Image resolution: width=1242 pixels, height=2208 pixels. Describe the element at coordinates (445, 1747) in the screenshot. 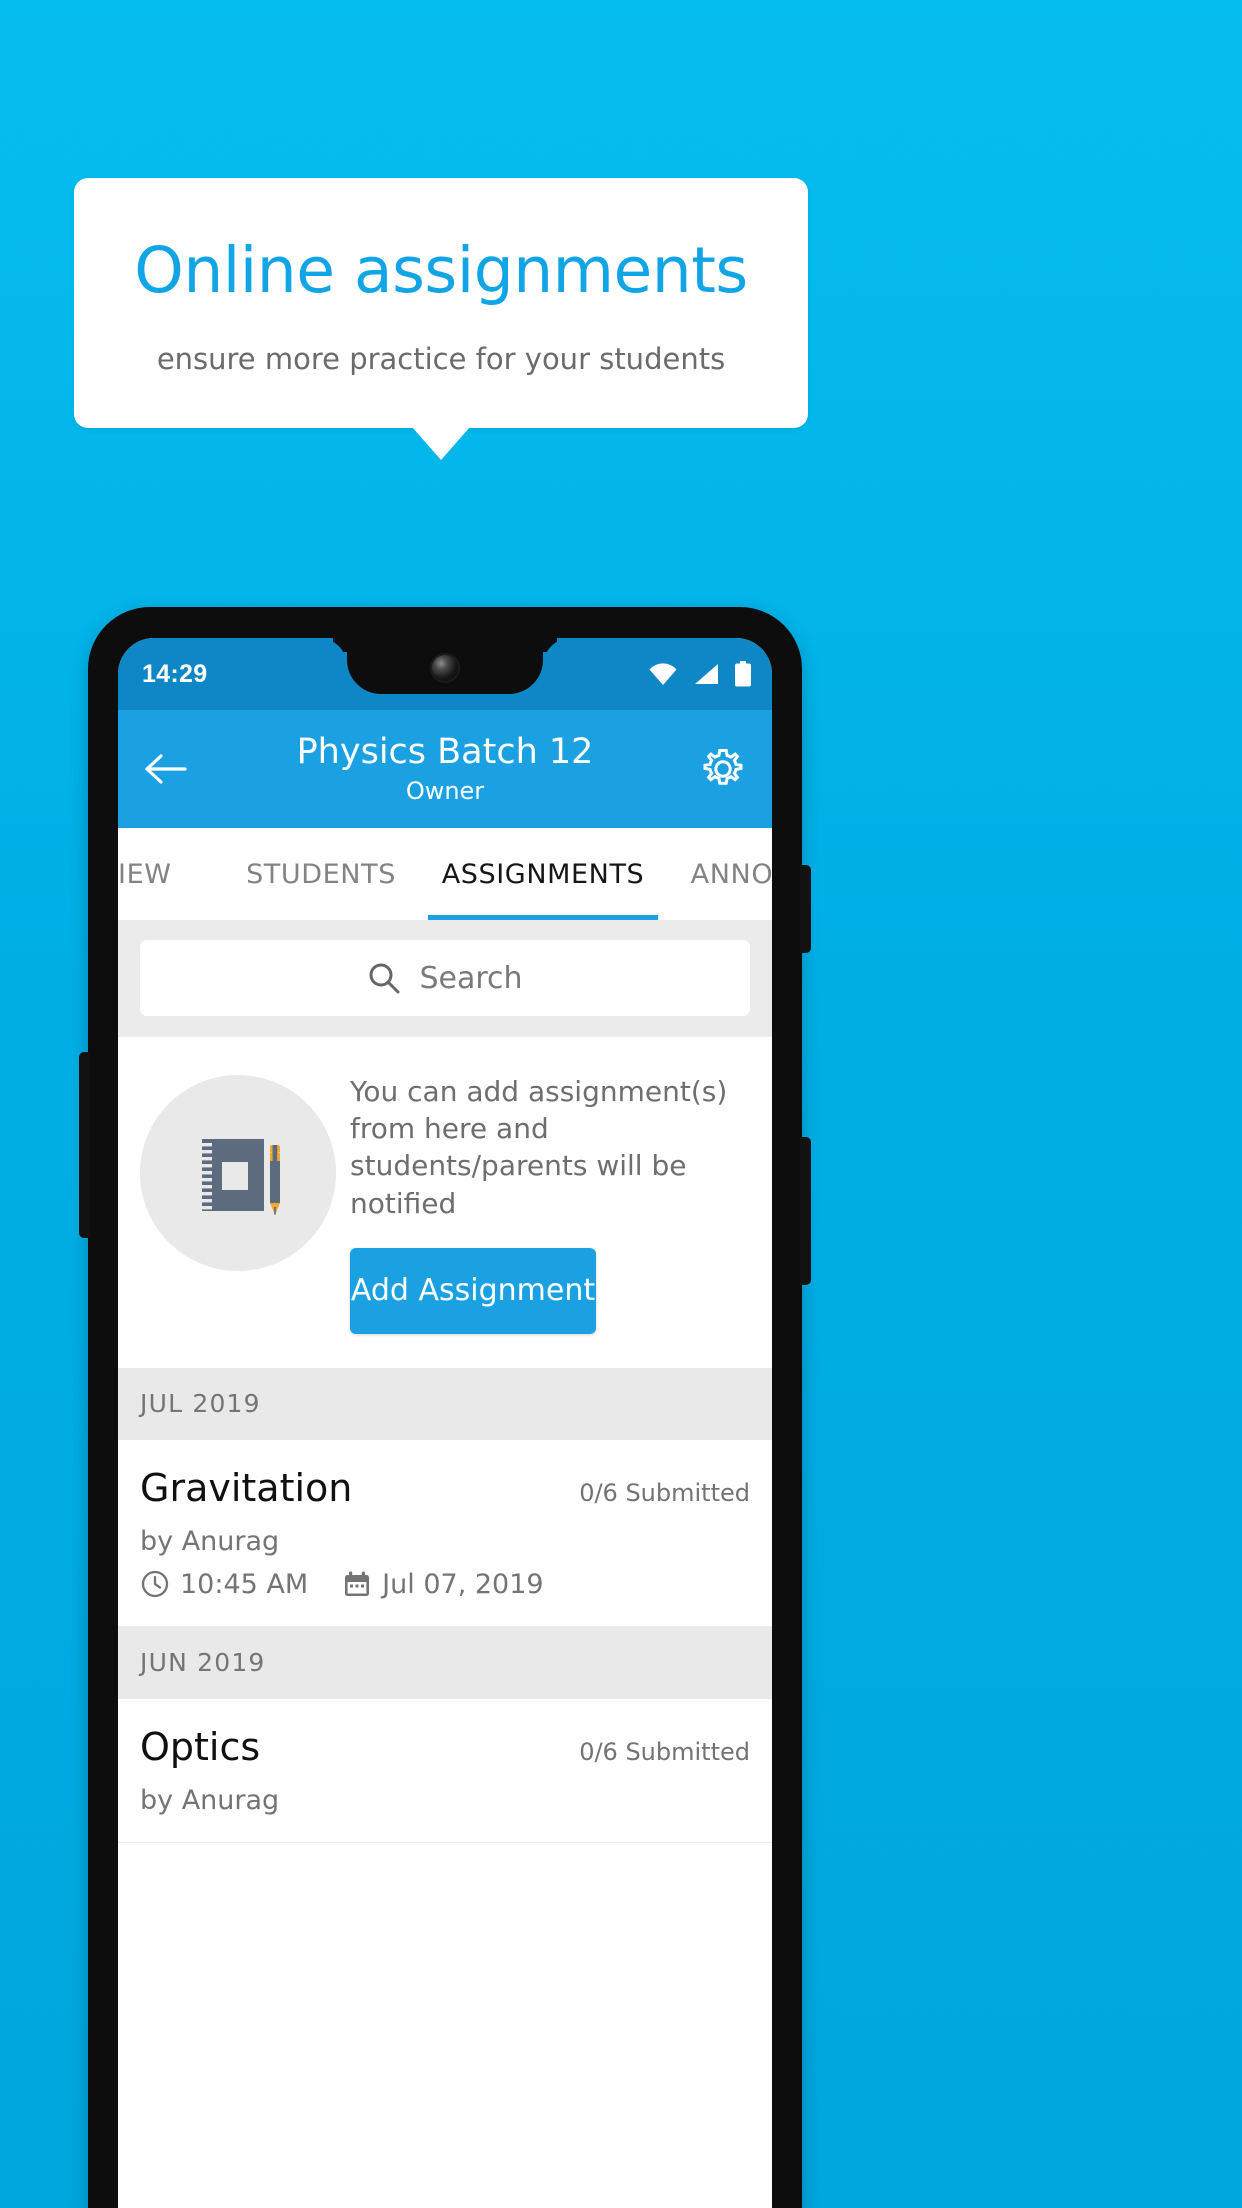

I see `assignment-row-header: Optics 0/6 Submitted` at that location.